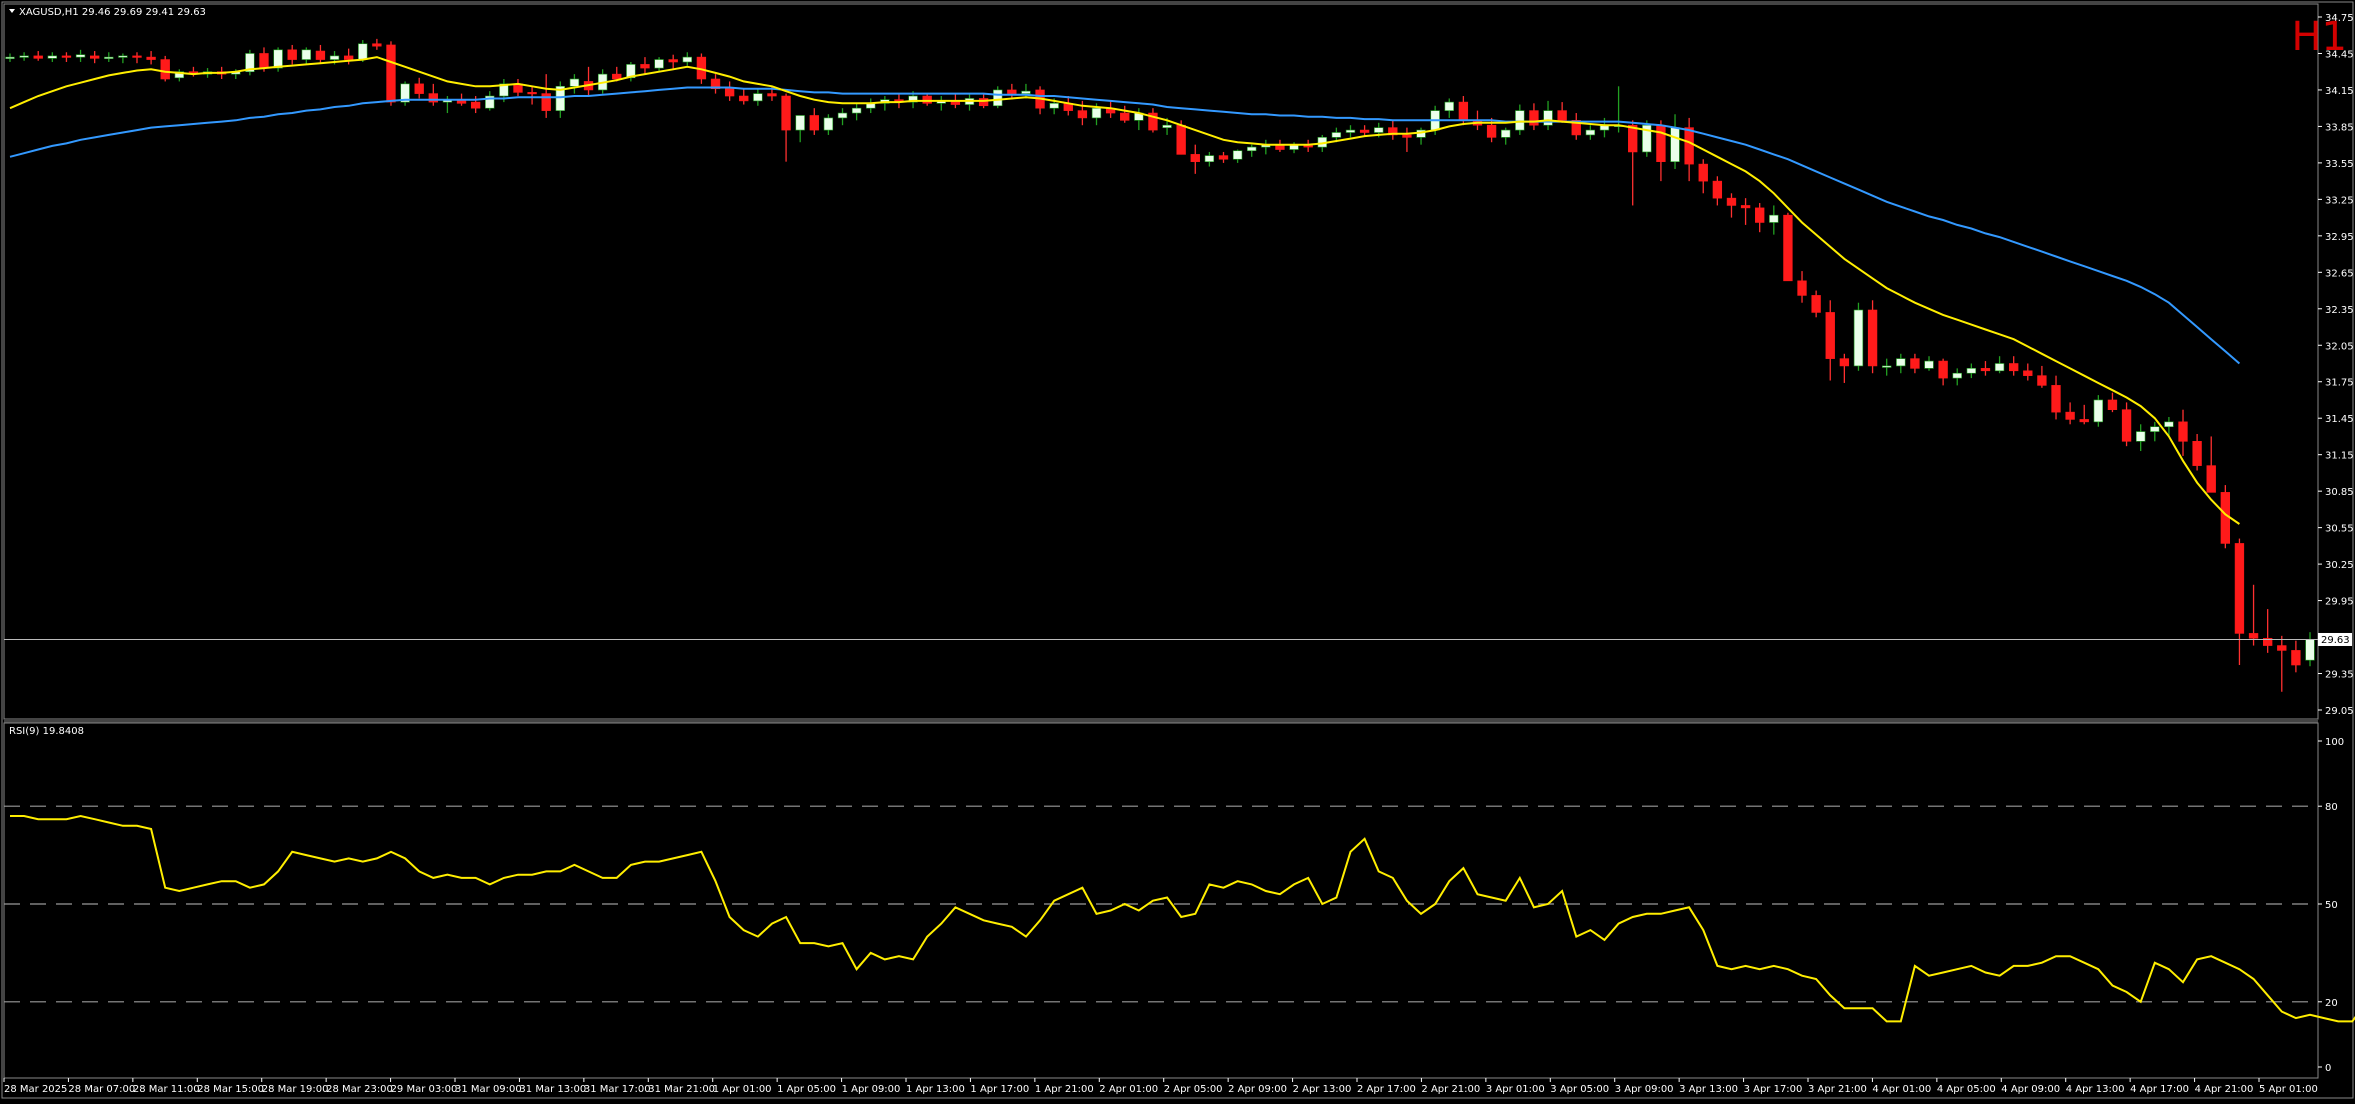 The height and width of the screenshot is (1104, 2355). Describe the element at coordinates (1193, 1089) in the screenshot. I see `time-tick-label: 2 Apr 05:00` at that location.